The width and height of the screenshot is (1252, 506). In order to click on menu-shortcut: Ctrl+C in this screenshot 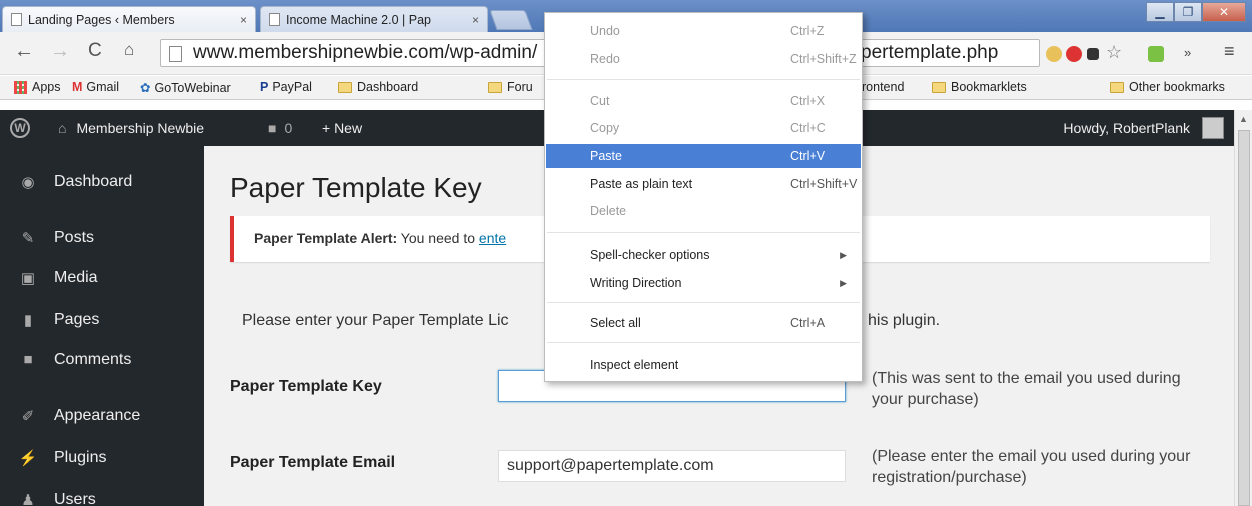, I will do `click(808, 128)`.